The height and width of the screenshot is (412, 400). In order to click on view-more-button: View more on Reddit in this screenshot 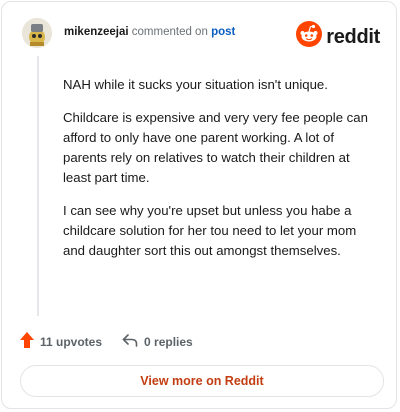, I will do `click(202, 381)`.